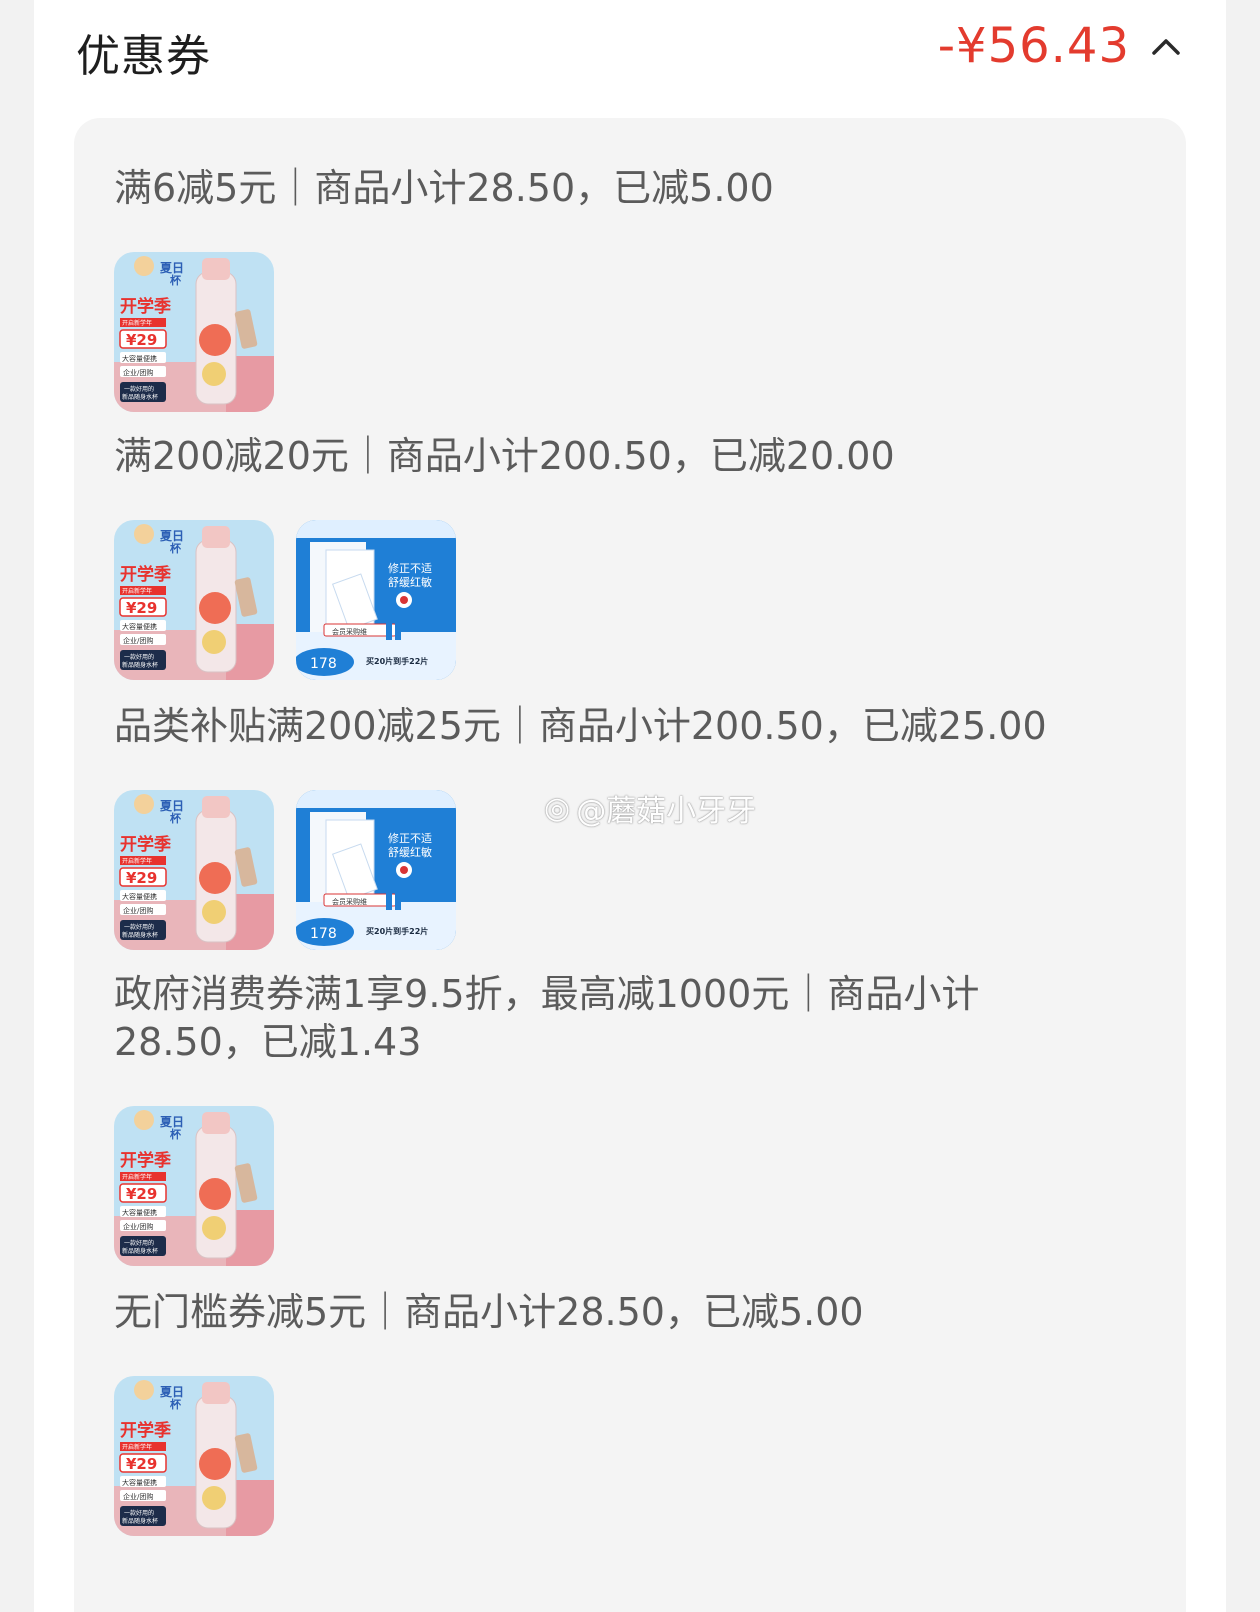  Describe the element at coordinates (666, 811) in the screenshot. I see `watermark-text: @蘑菇小牙牙` at that location.